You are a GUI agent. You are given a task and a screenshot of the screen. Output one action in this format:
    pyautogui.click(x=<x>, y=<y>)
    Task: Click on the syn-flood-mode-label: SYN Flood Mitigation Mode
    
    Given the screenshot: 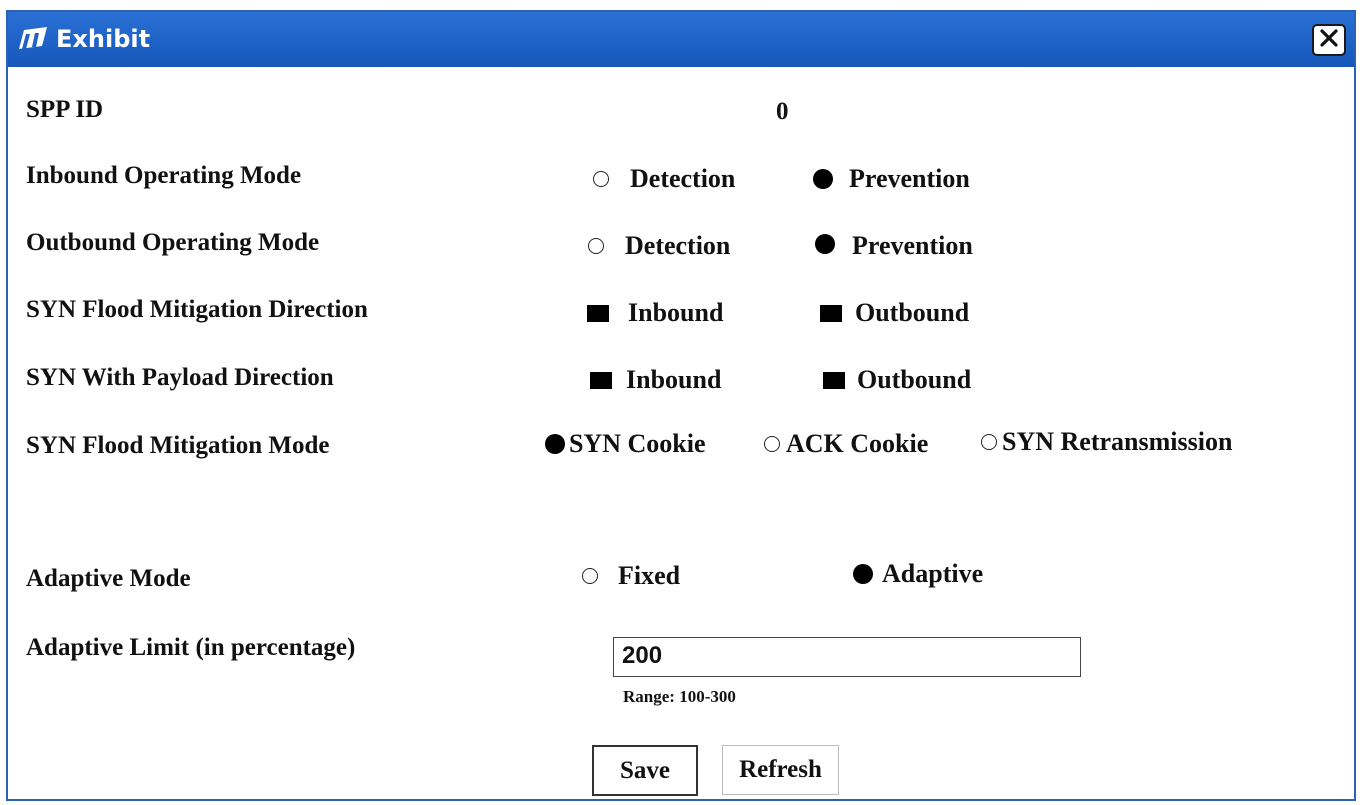 What is the action you would take?
    pyautogui.click(x=178, y=445)
    